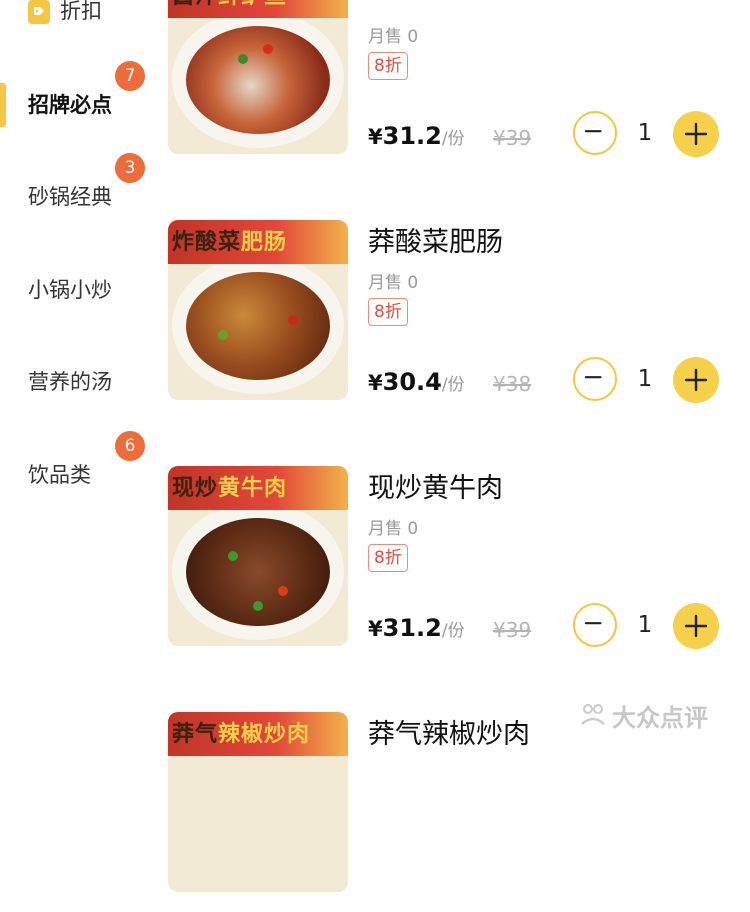  What do you see at coordinates (59, 475) in the screenshot?
I see `sidebar-item-label: 饮品类` at bounding box center [59, 475].